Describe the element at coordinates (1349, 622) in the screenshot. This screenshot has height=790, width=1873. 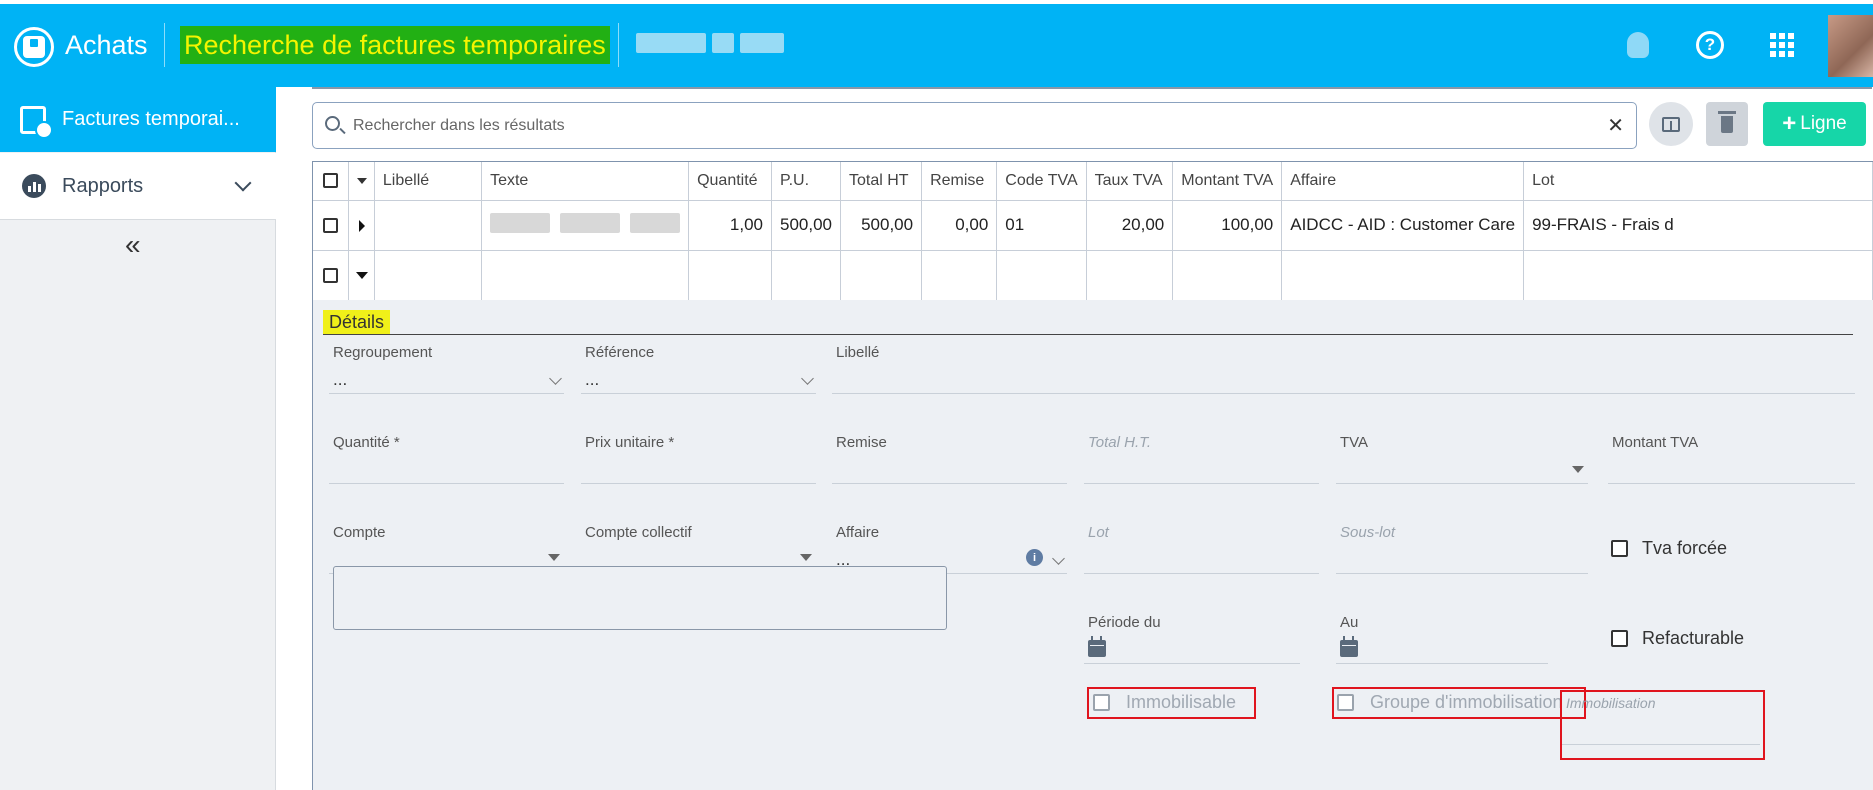
I see `au-label: Au` at that location.